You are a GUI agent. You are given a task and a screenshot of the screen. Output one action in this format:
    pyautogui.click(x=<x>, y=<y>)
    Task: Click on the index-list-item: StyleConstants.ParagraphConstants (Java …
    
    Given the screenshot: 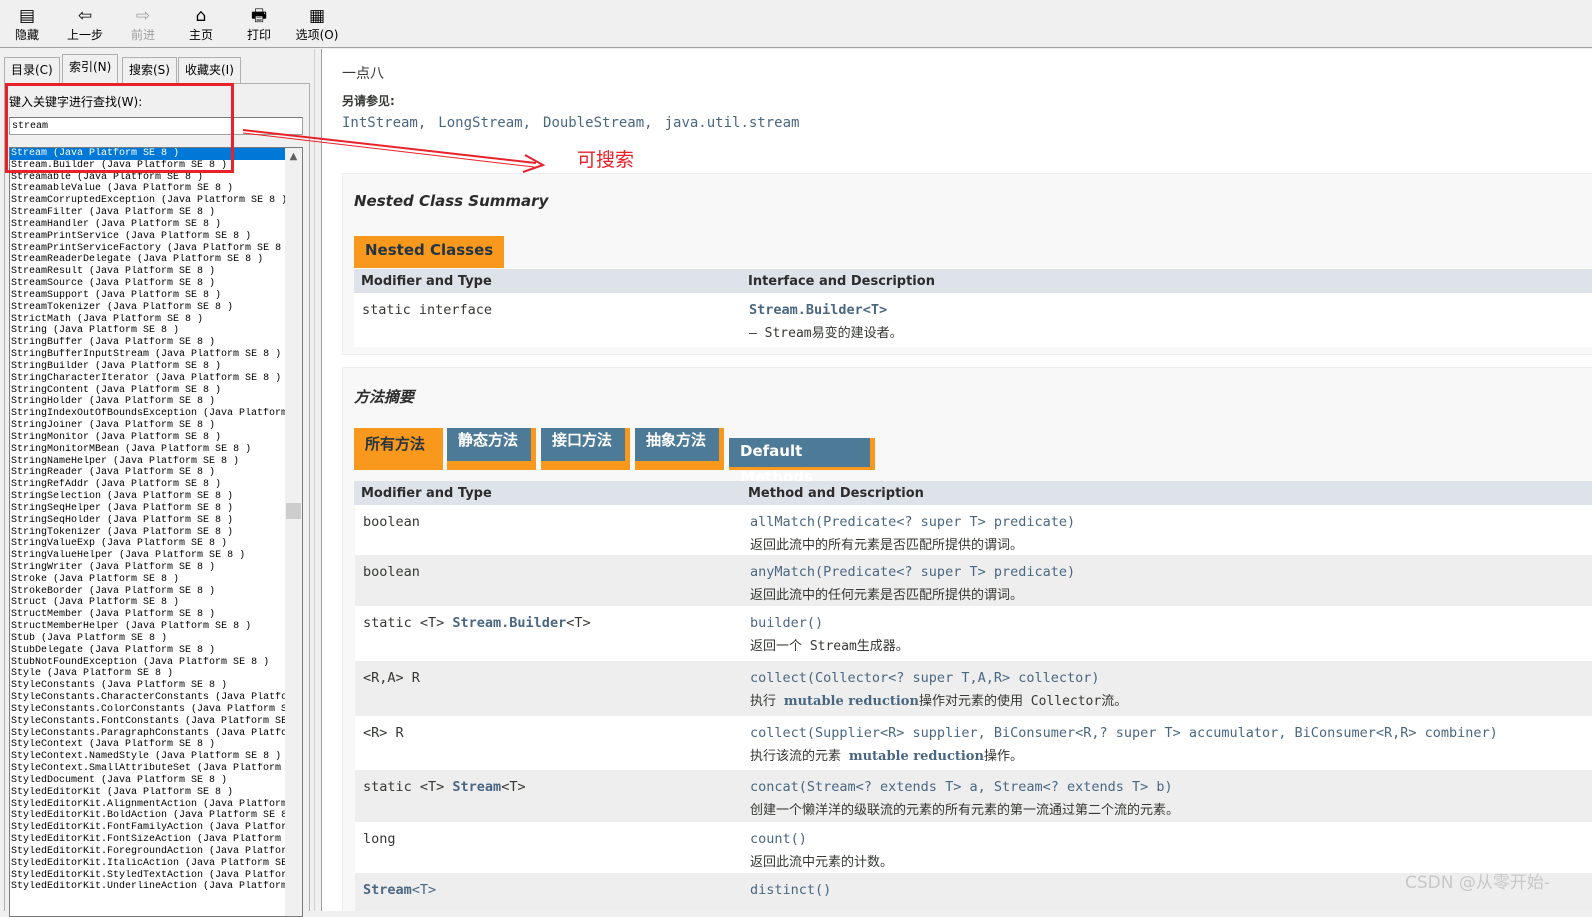 What is the action you would take?
    pyautogui.click(x=148, y=734)
    